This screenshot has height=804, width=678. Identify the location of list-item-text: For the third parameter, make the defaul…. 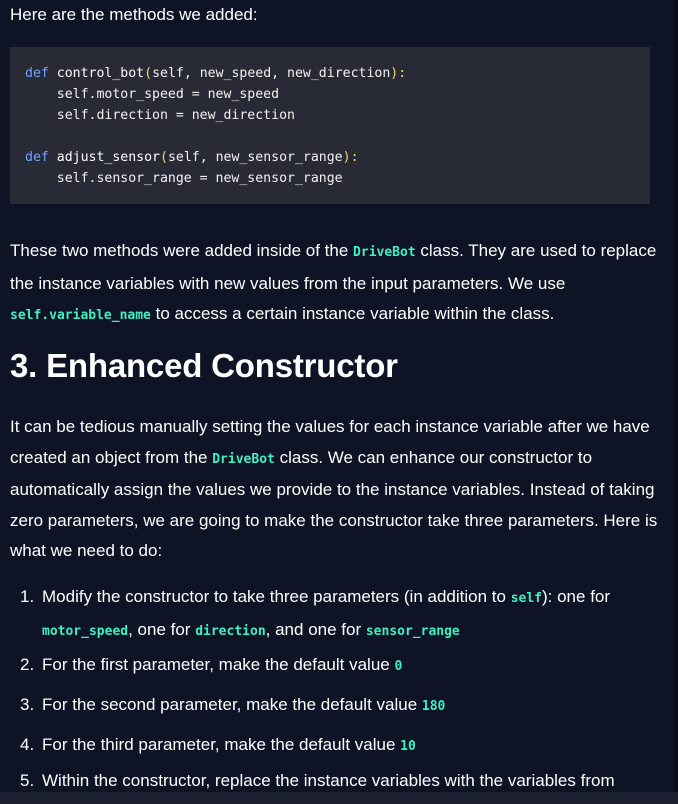
(351, 746).